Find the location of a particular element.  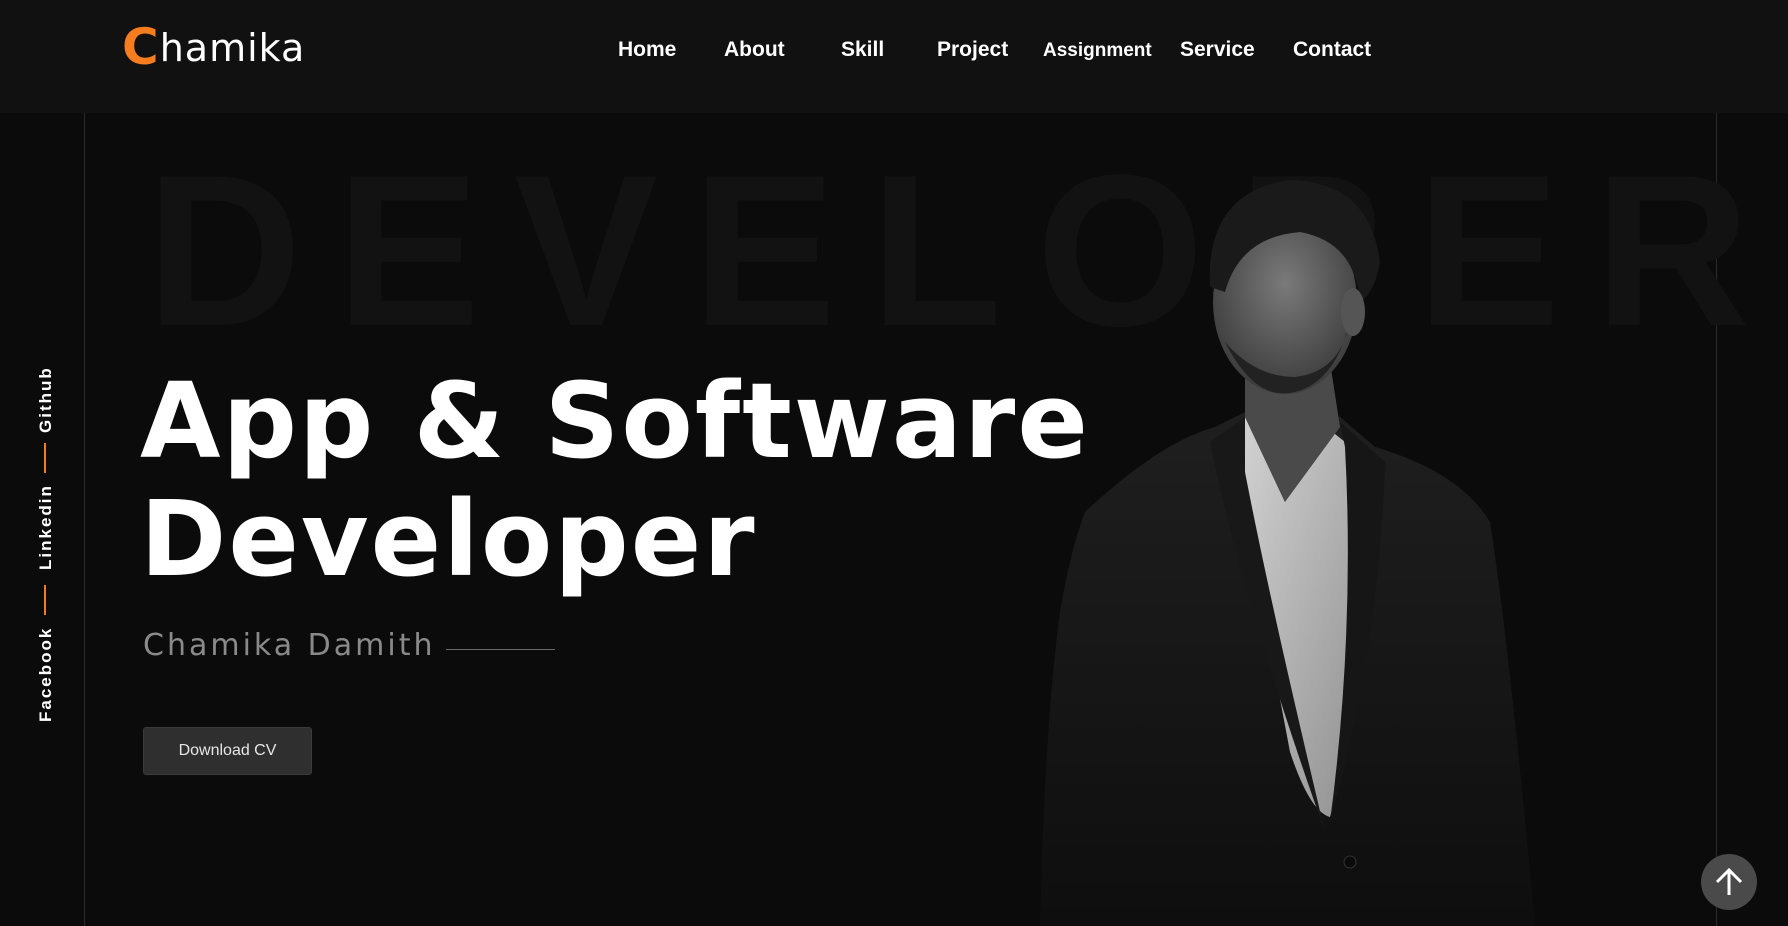

nav-item-assignment: Assignment is located at coordinates (1097, 51).